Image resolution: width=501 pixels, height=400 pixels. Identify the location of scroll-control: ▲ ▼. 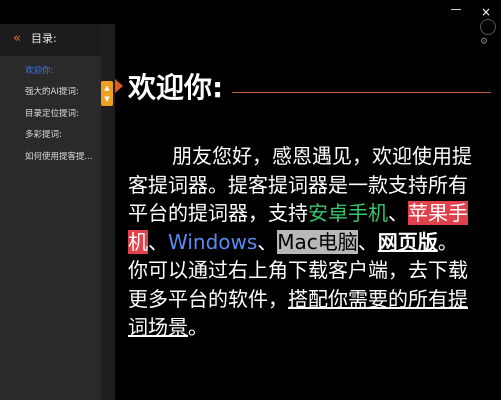
(107, 93).